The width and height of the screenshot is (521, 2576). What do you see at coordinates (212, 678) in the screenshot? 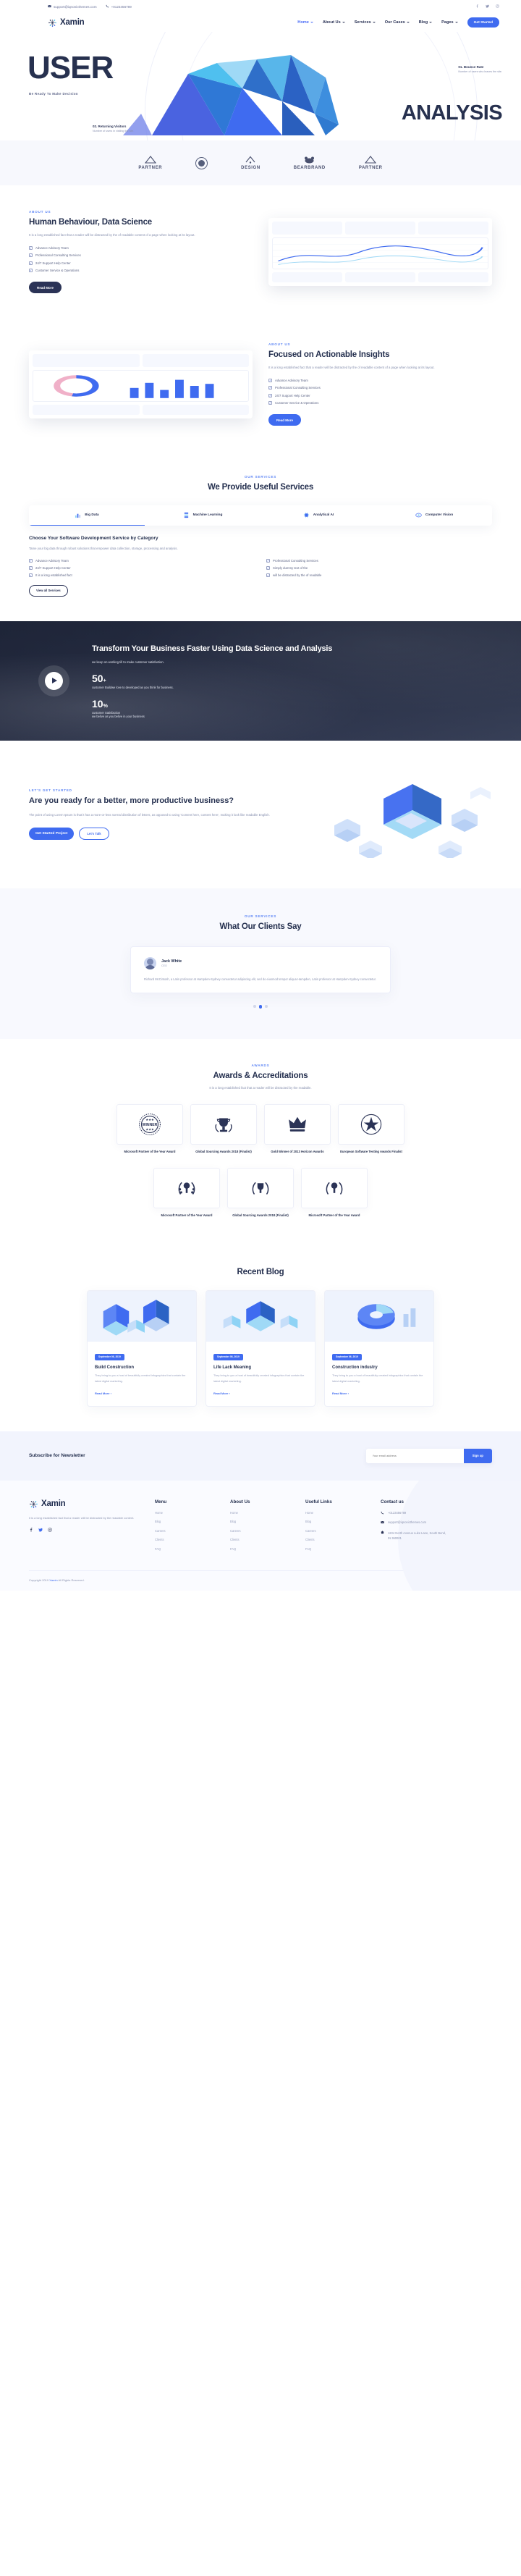
I see `video-stat-1-number: 50+` at bounding box center [212, 678].